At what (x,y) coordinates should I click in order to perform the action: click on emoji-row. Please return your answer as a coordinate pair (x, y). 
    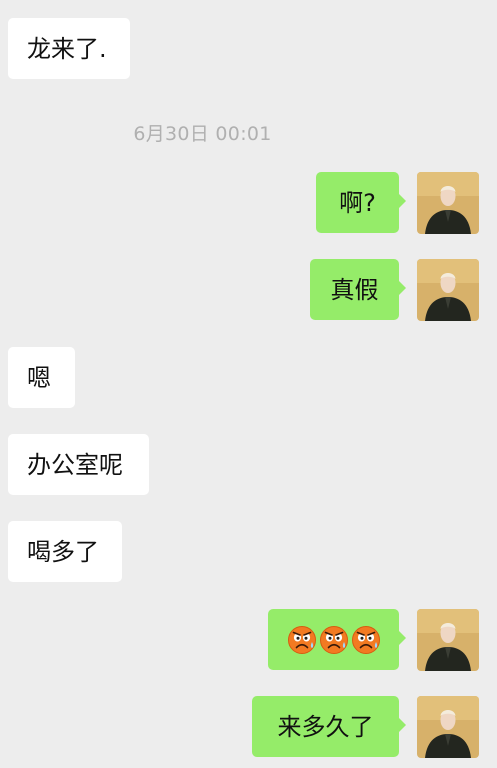
    Looking at the image, I should click on (334, 640).